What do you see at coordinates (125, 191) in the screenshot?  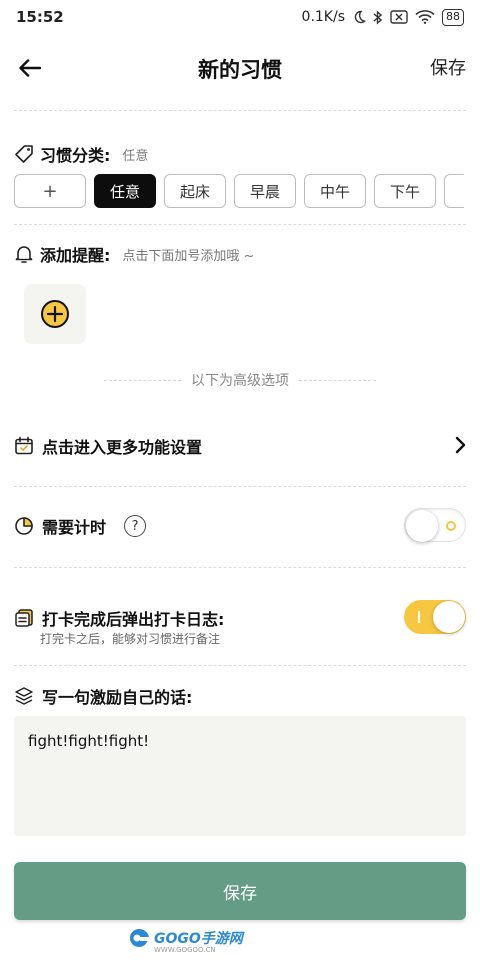 I see `chip-renyi: 任意` at bounding box center [125, 191].